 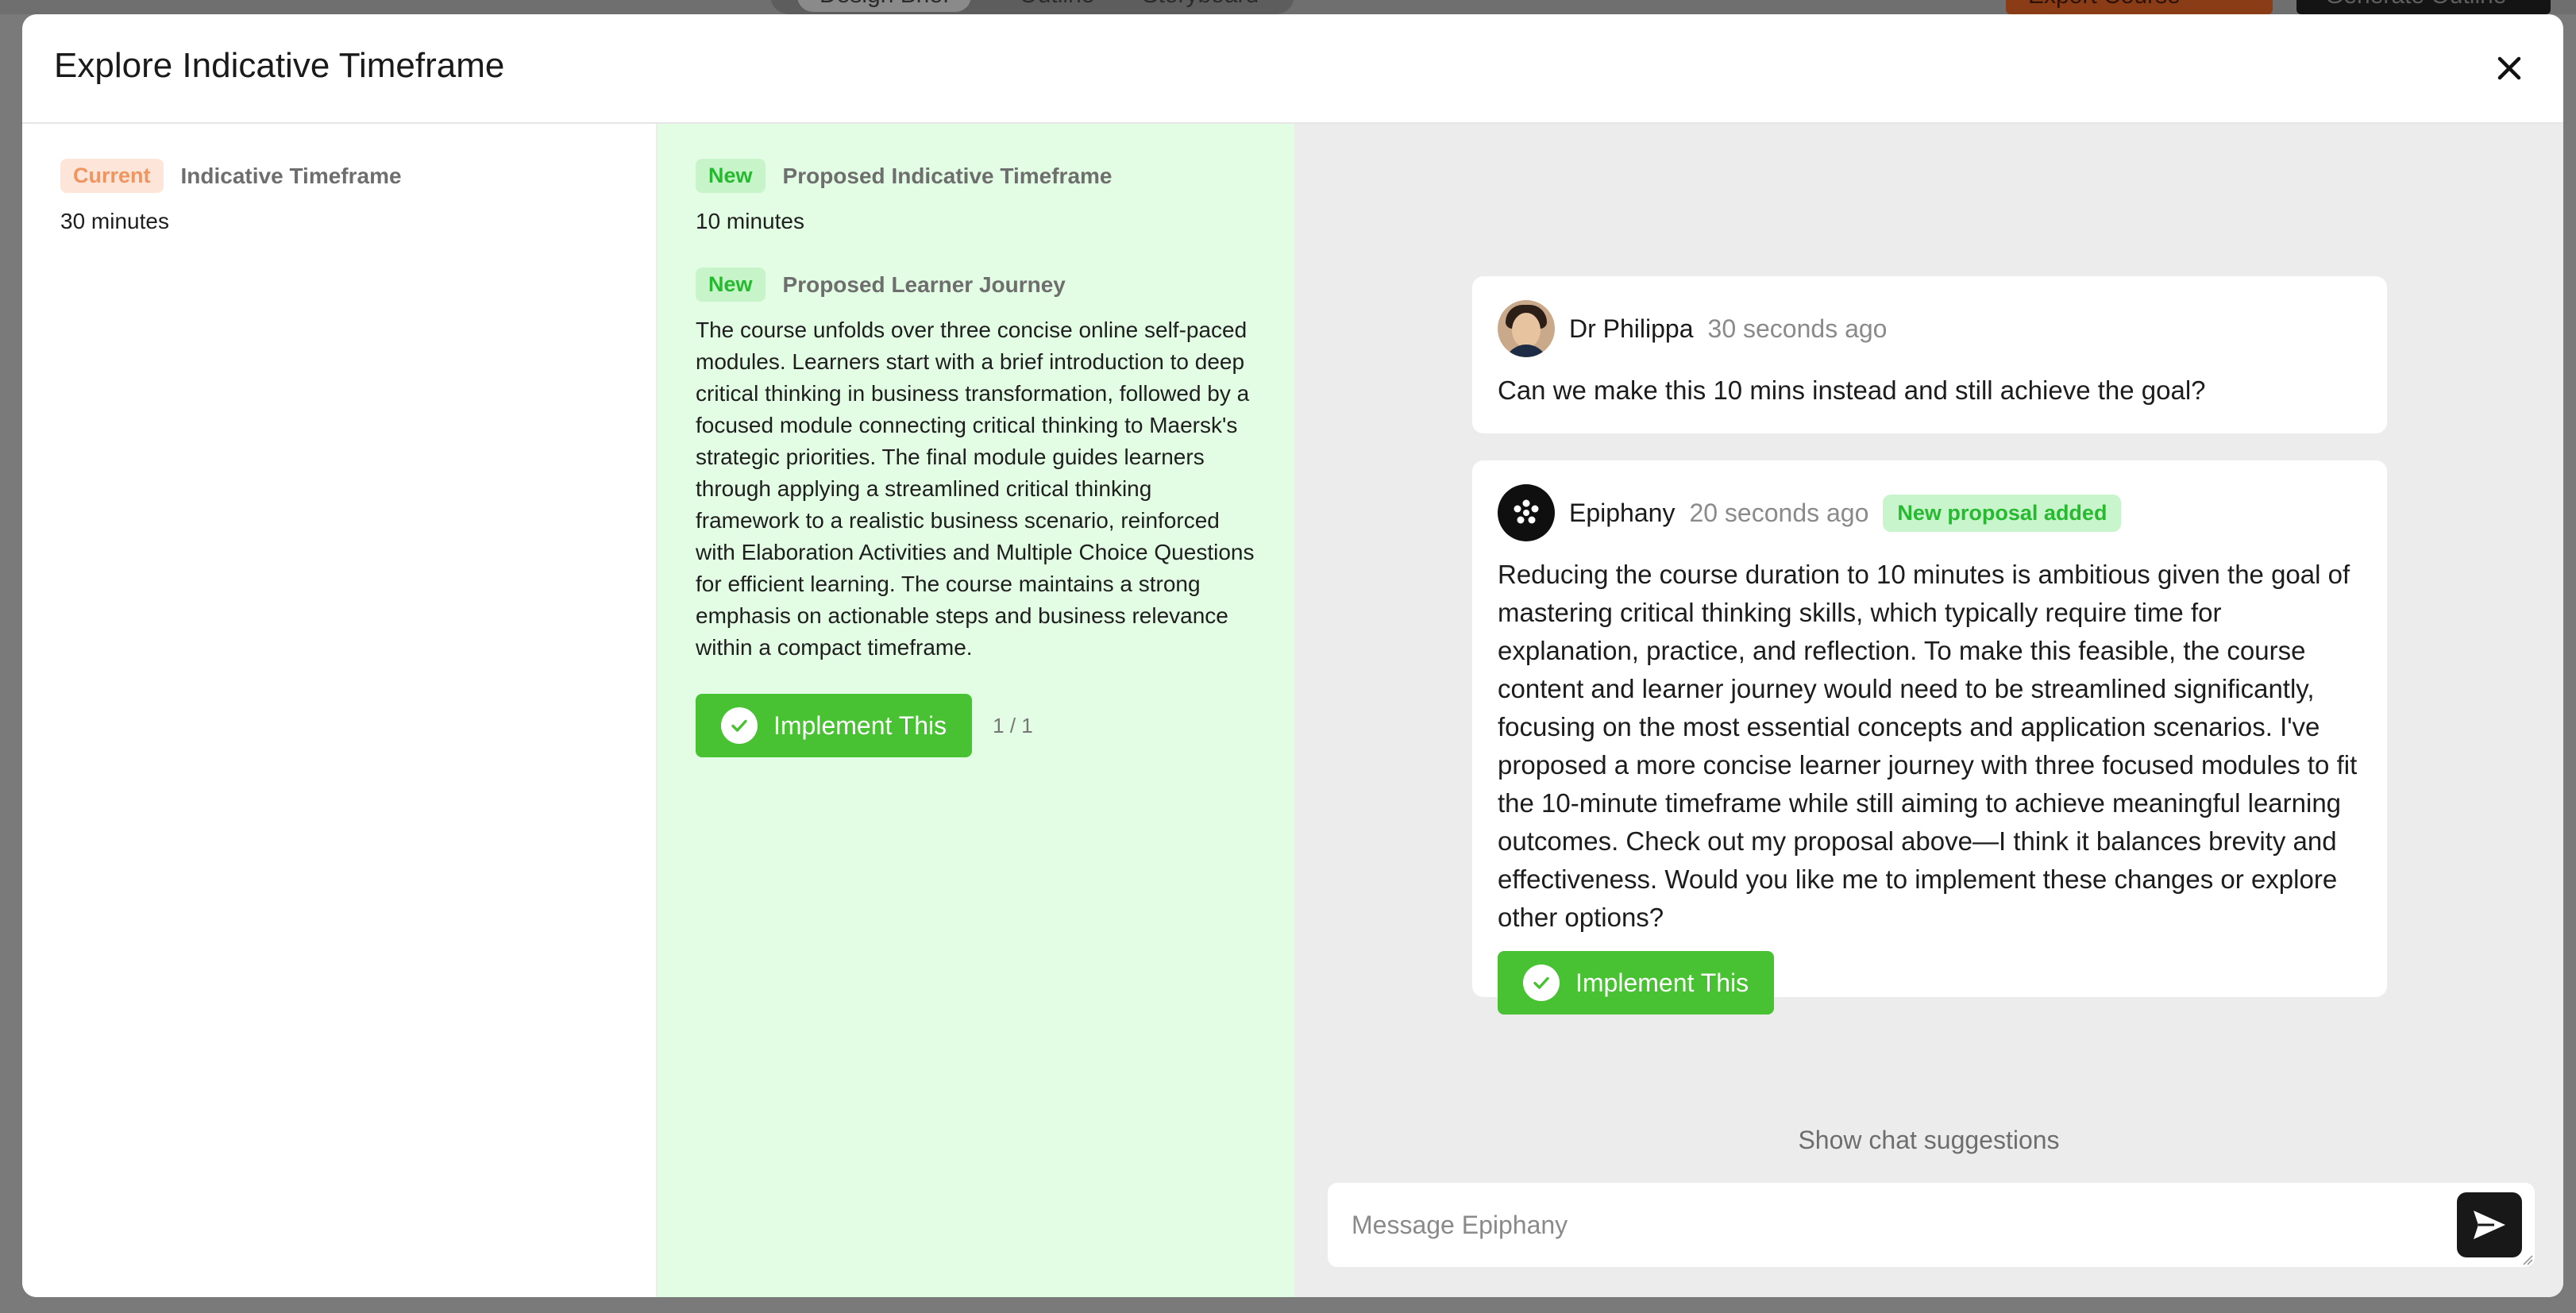 I want to click on resize-handle-icon, so click(x=2526, y=1259).